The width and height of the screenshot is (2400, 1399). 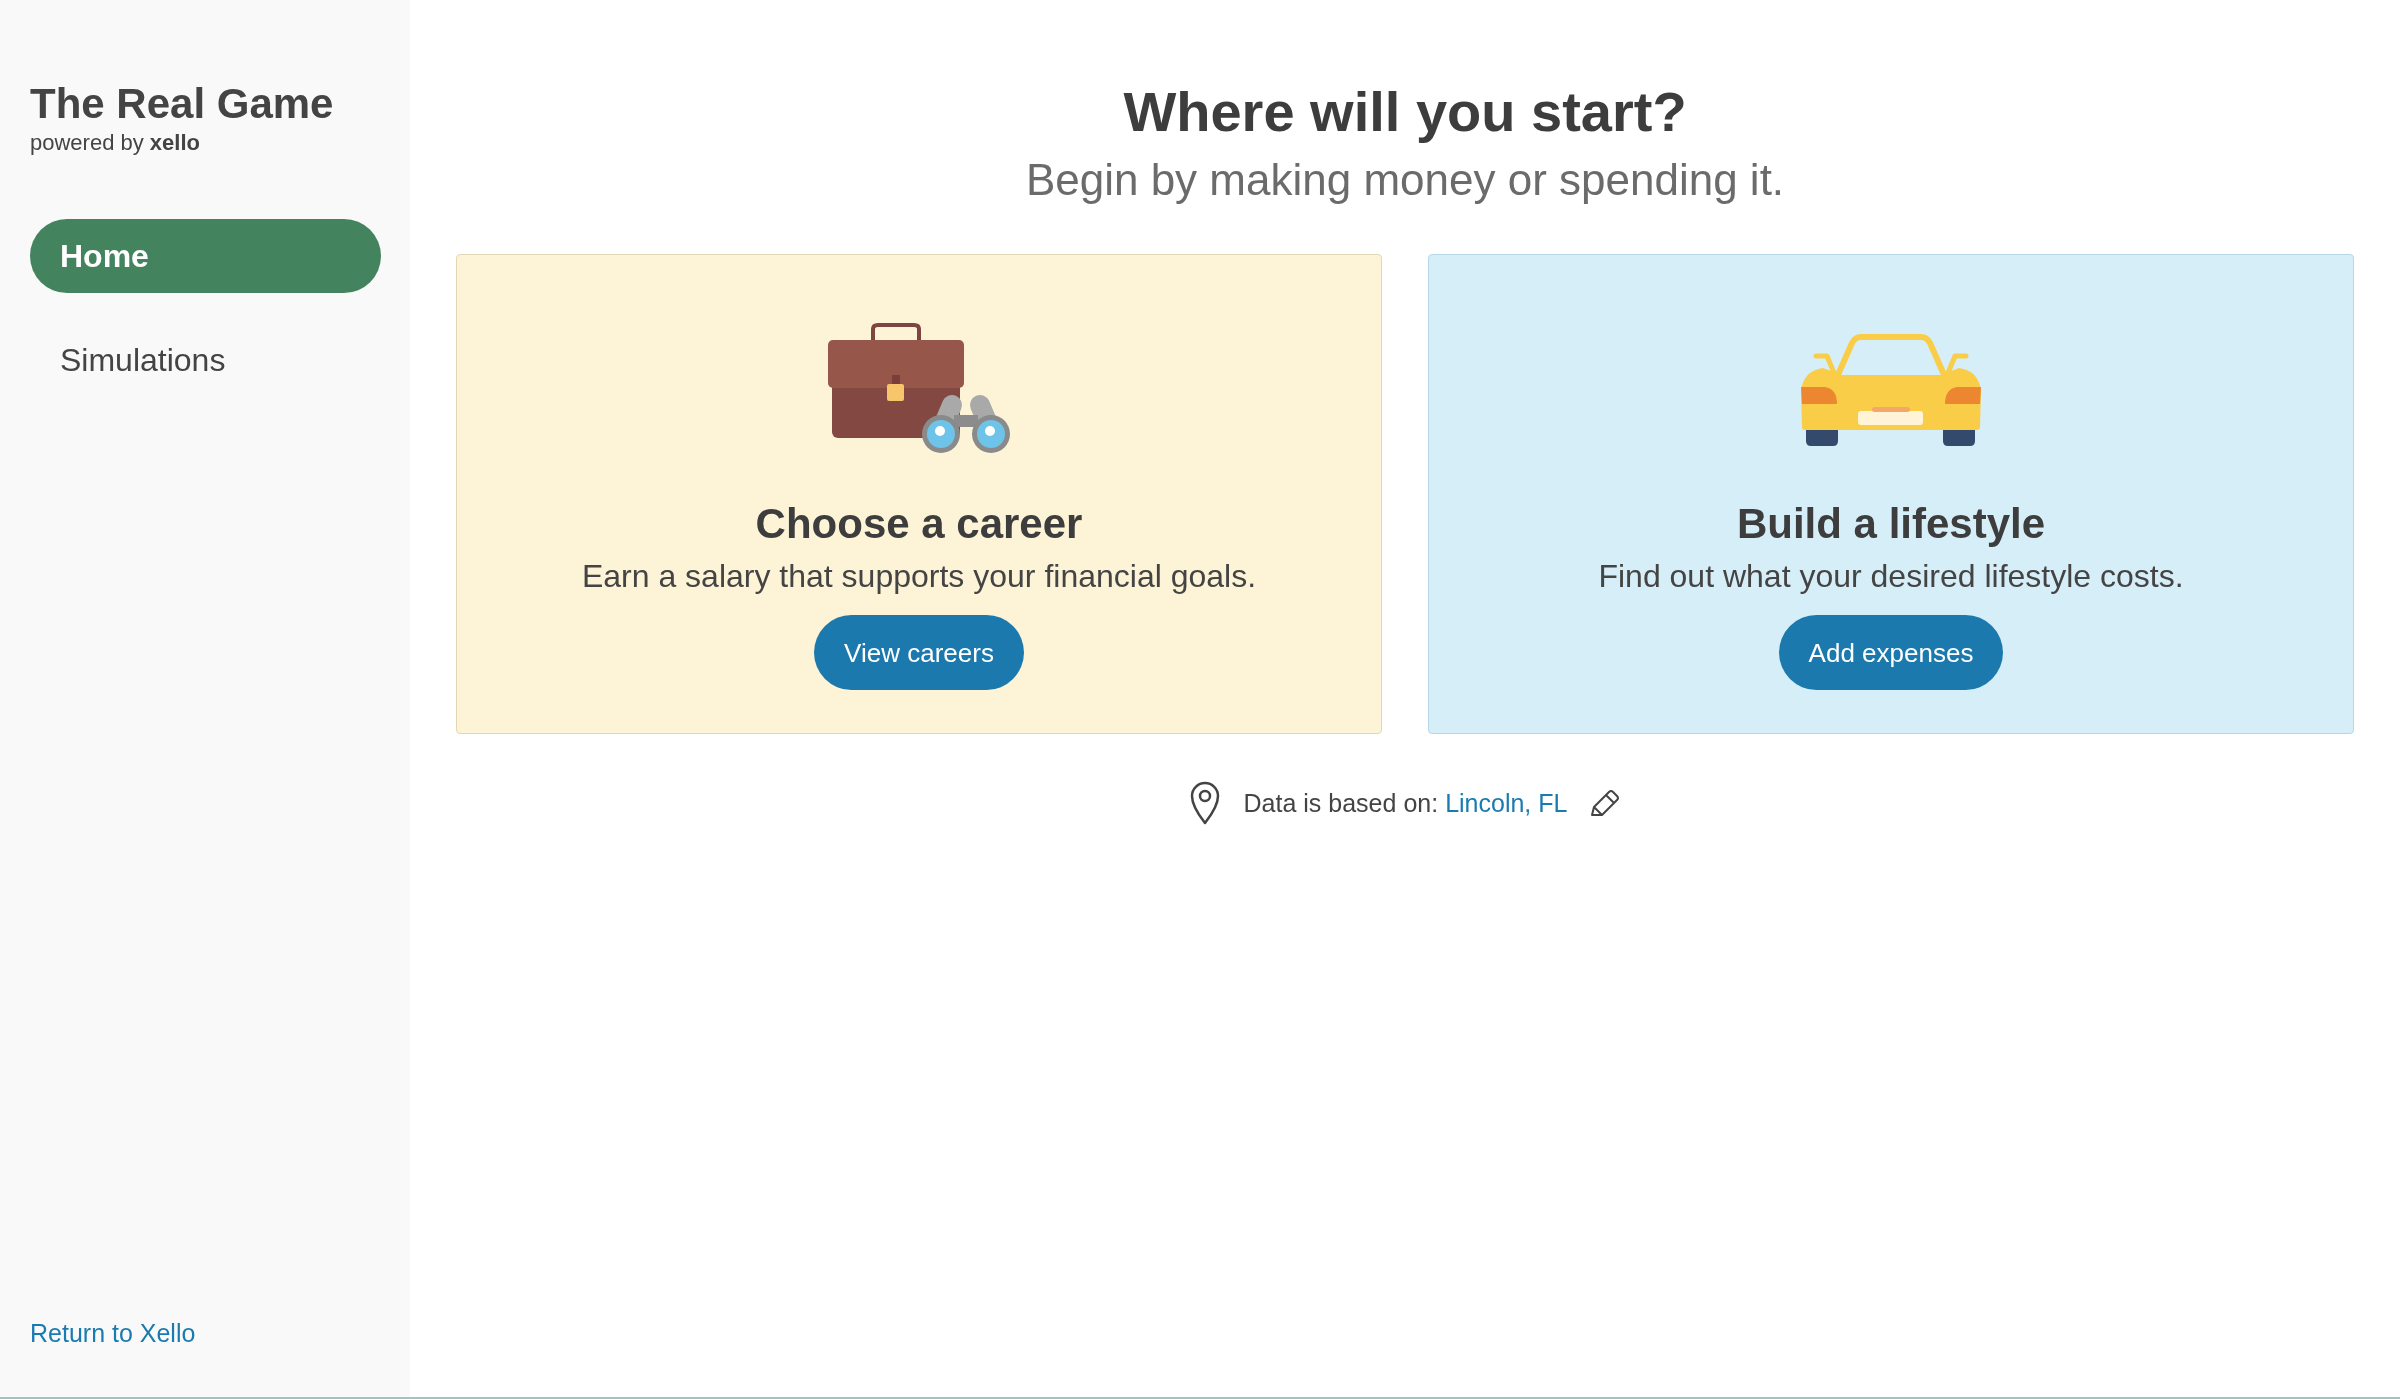 What do you see at coordinates (1891, 524) in the screenshot?
I see `card-title: Build a lifestyle` at bounding box center [1891, 524].